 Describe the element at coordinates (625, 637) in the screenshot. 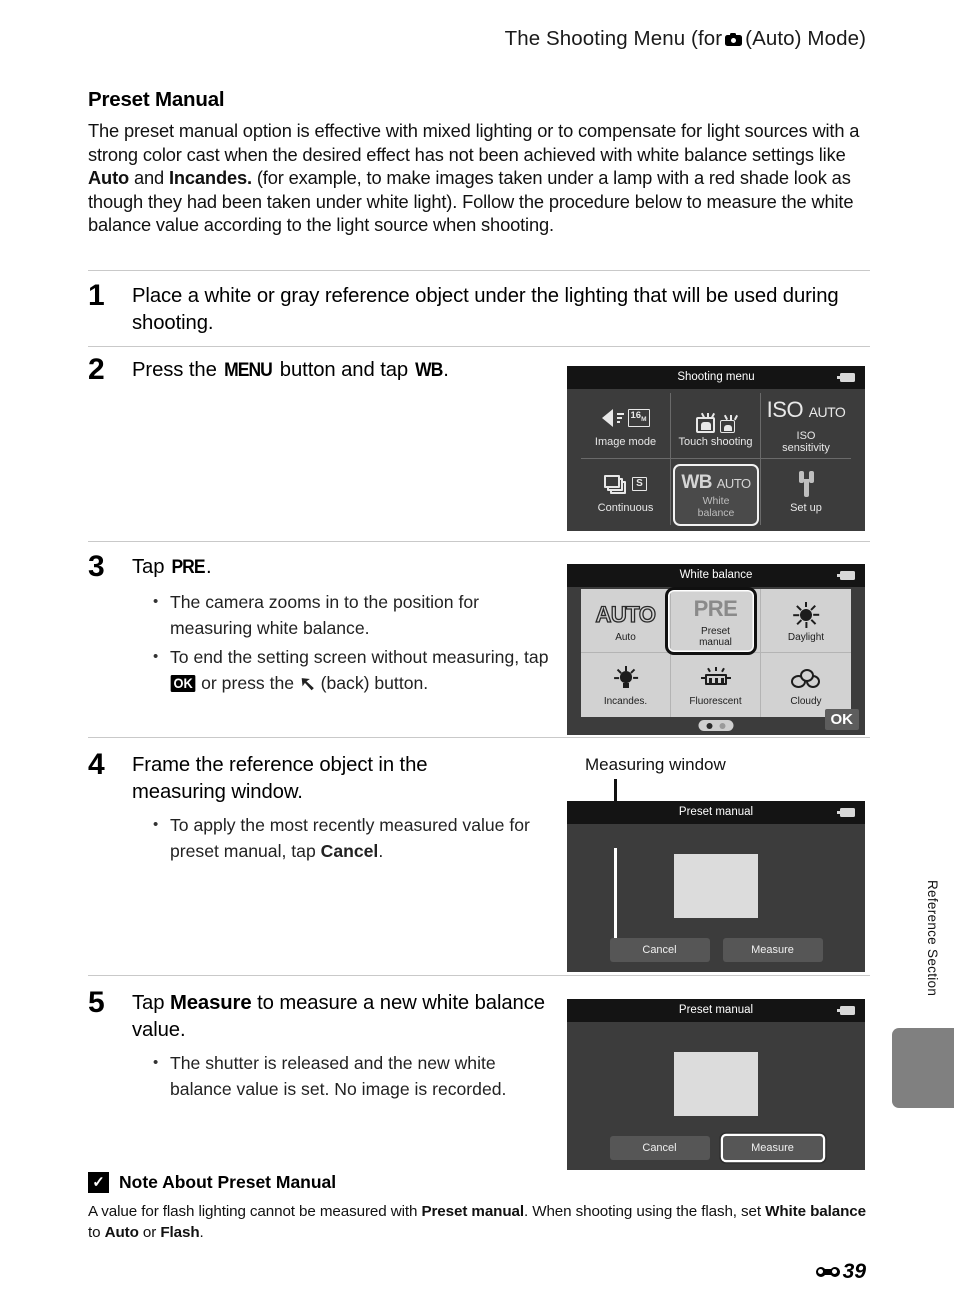

I see `wb-option-label: Auto` at that location.